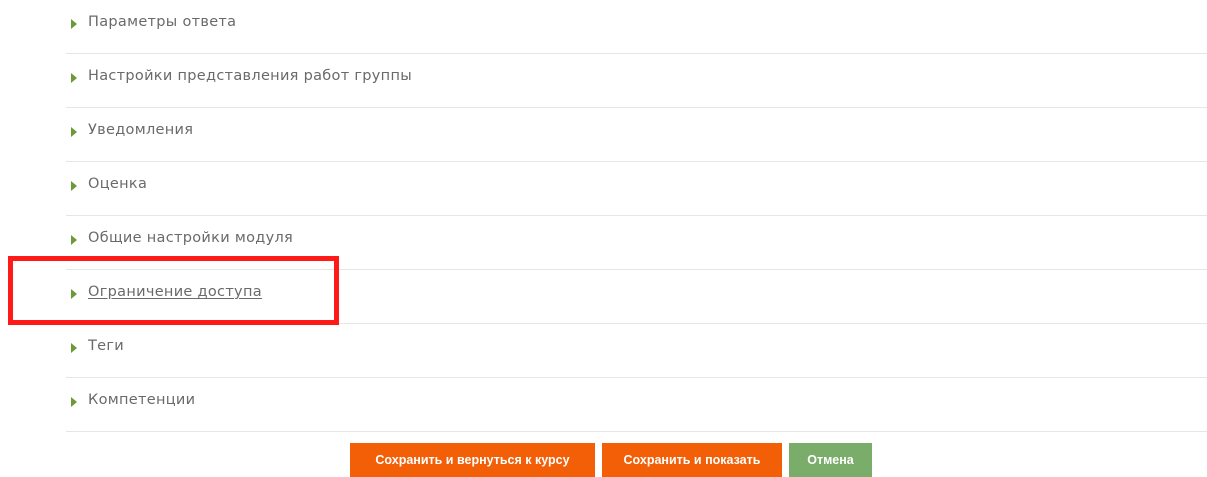  Describe the element at coordinates (472, 460) in the screenshot. I see `save-and-return-button: Сохранить и вернуться к курсу` at that location.